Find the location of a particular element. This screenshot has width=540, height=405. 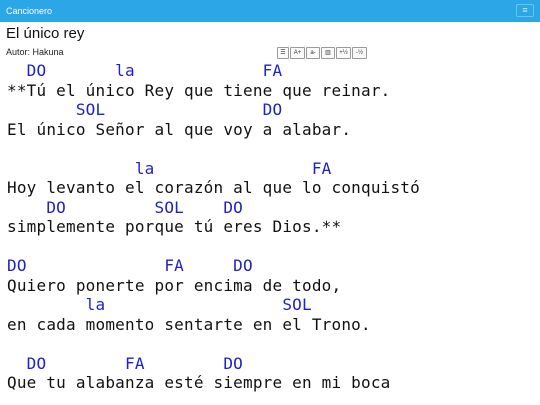

song-author: Autor: Hakuna is located at coordinates (35, 52).